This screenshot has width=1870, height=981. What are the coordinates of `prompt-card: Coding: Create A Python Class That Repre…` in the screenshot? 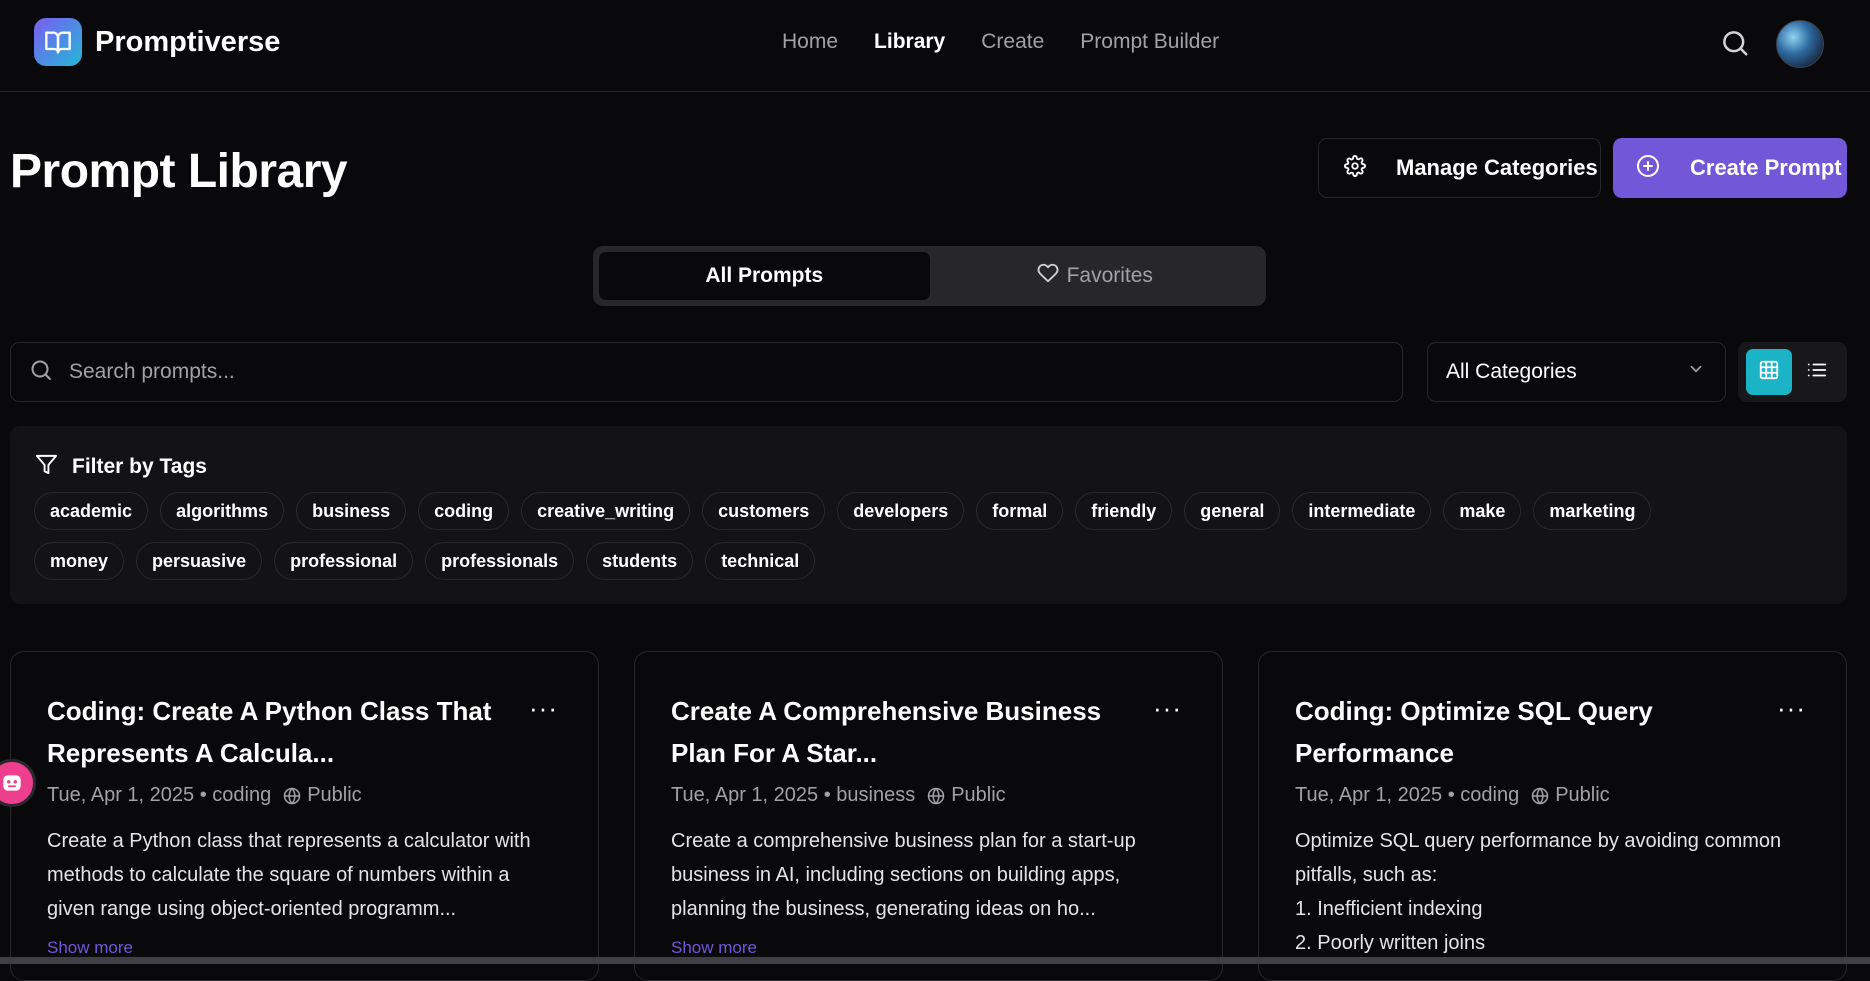 It's located at (304, 816).